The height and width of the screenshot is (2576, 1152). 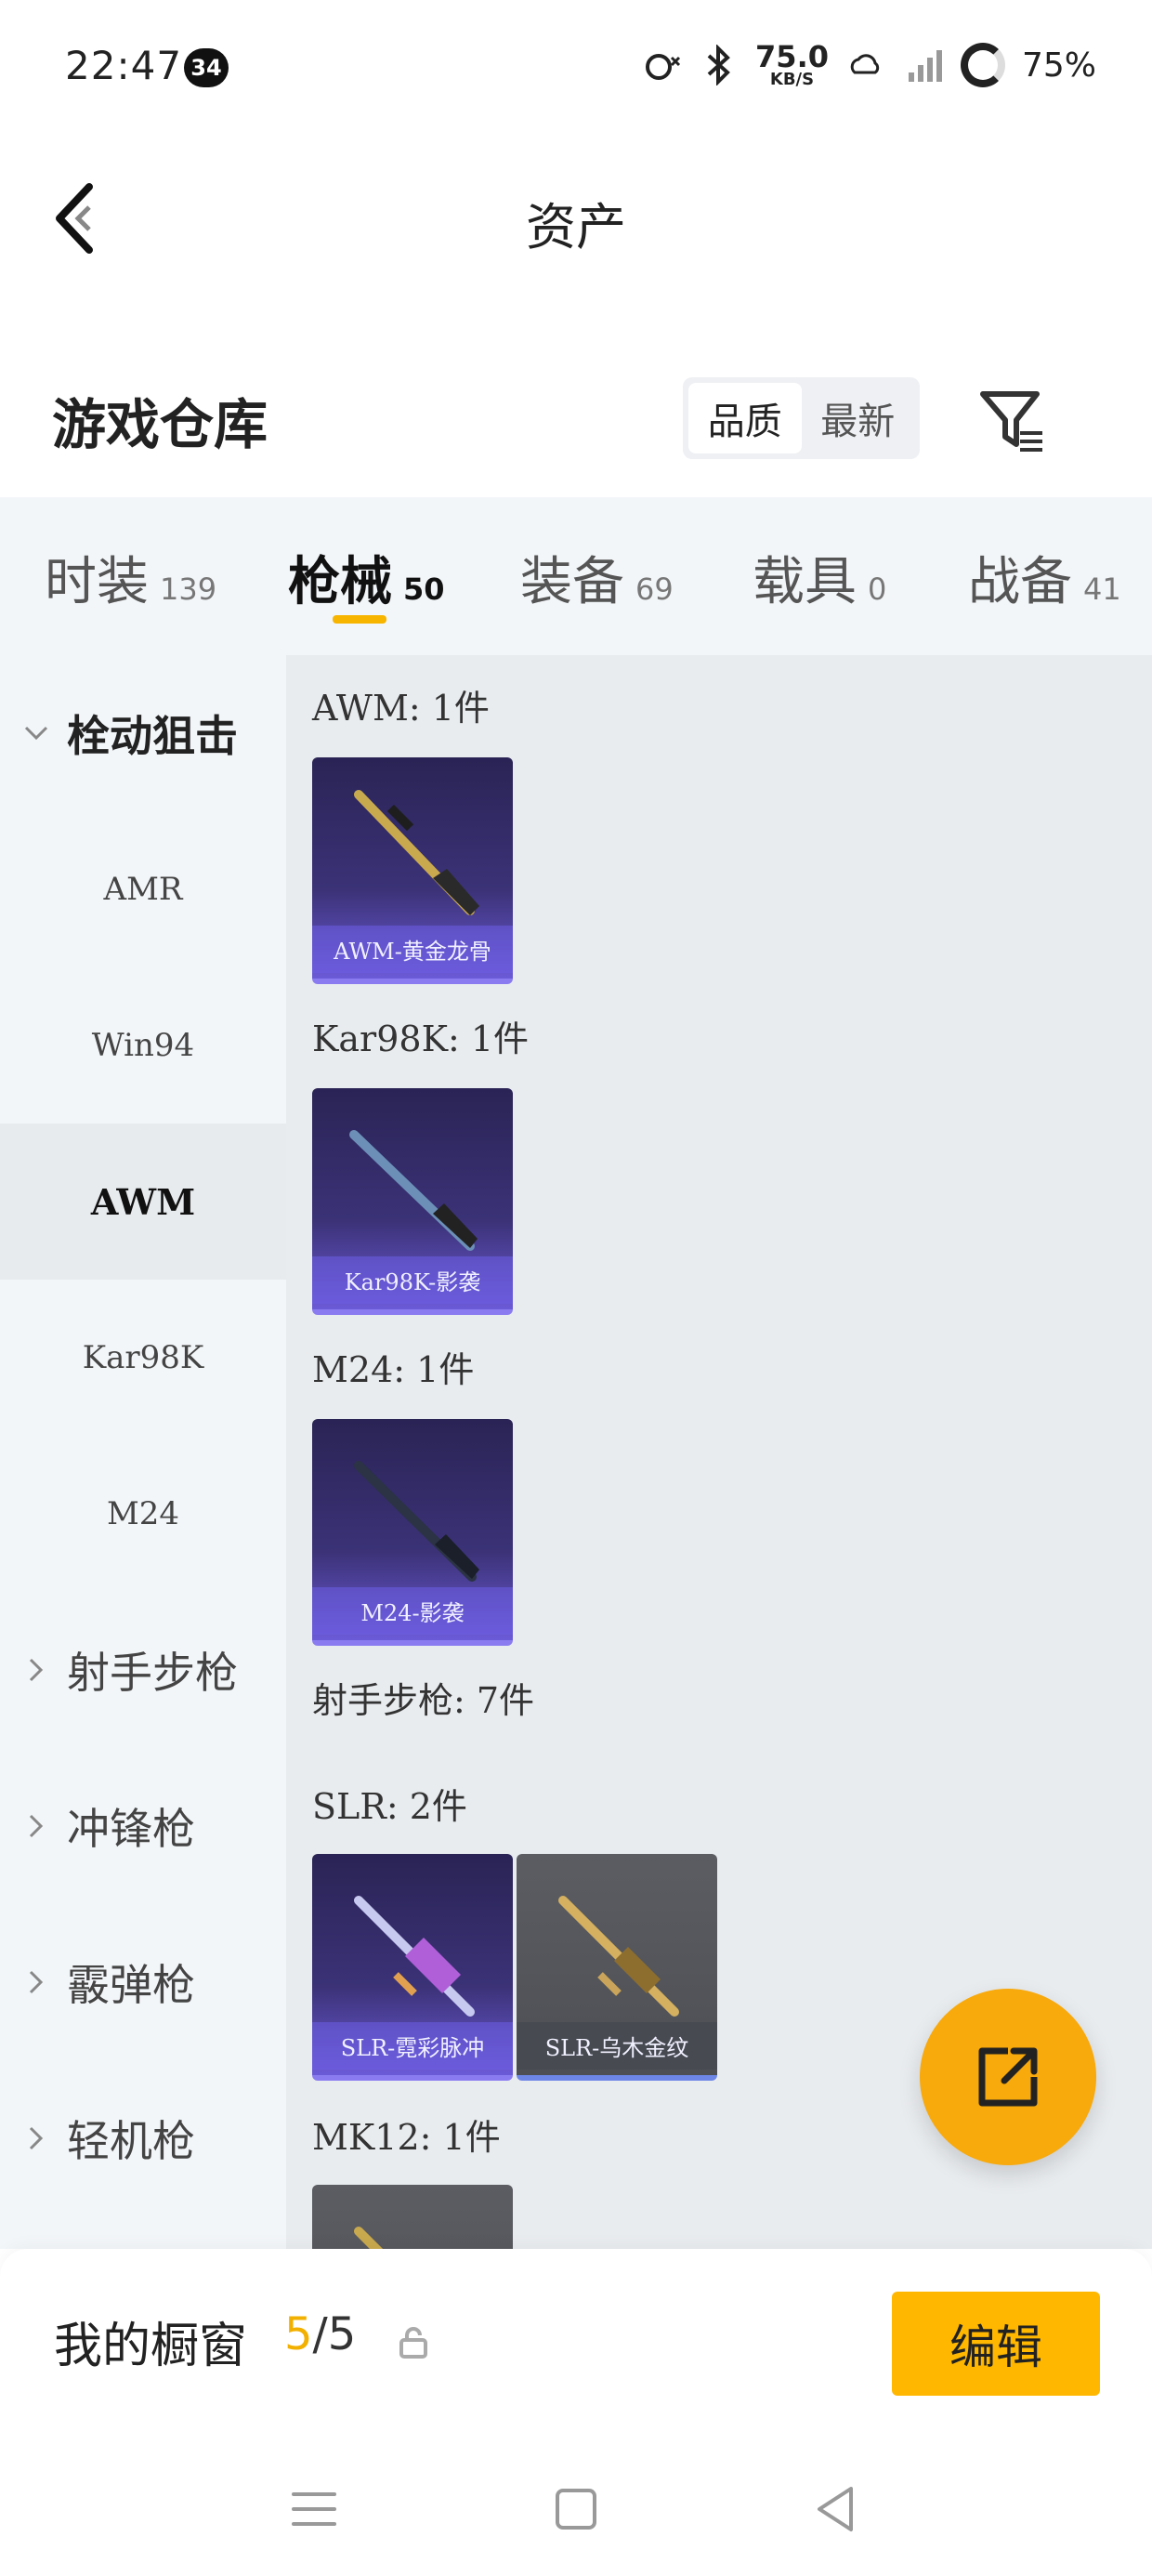 What do you see at coordinates (298, 2334) in the screenshot?
I see `showcase-current: 5` at bounding box center [298, 2334].